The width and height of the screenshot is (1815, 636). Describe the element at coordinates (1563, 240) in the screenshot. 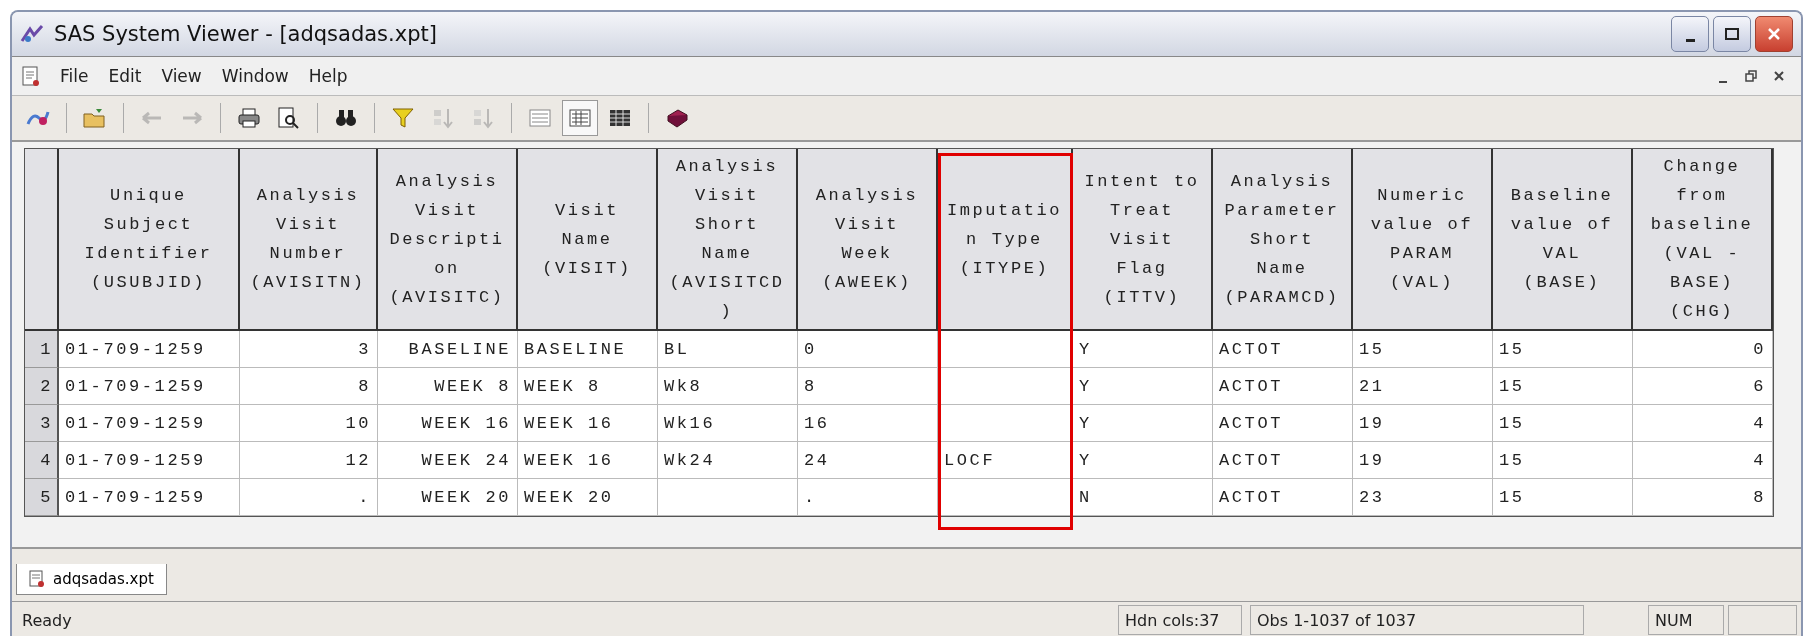

I see `column-header: Baseline value of VAL (BASE)` at that location.